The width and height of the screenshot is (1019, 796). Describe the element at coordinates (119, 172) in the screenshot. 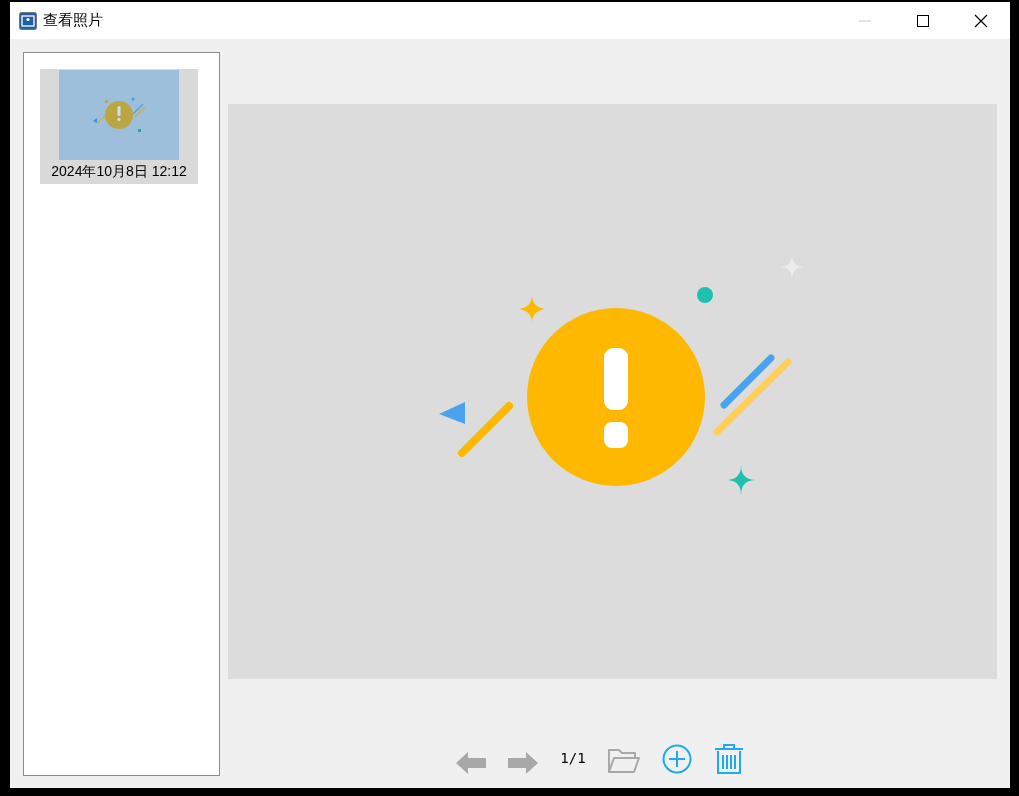

I see `thumbnail-caption: 2024年10月8日 12:12` at that location.